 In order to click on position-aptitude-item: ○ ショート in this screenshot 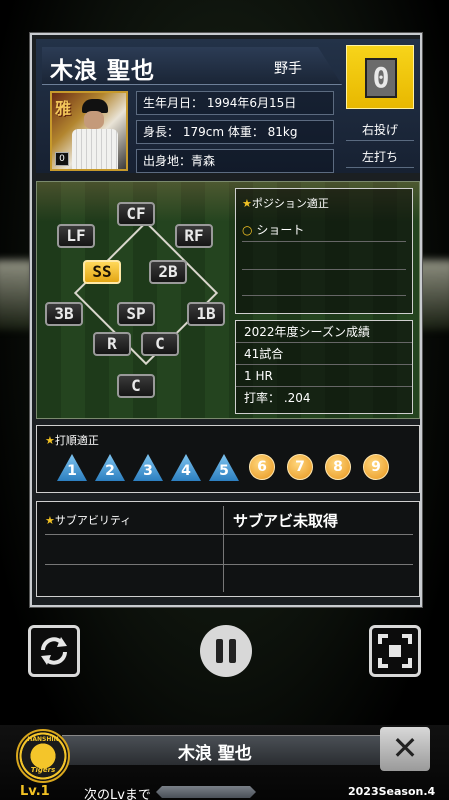, I will do `click(273, 230)`.